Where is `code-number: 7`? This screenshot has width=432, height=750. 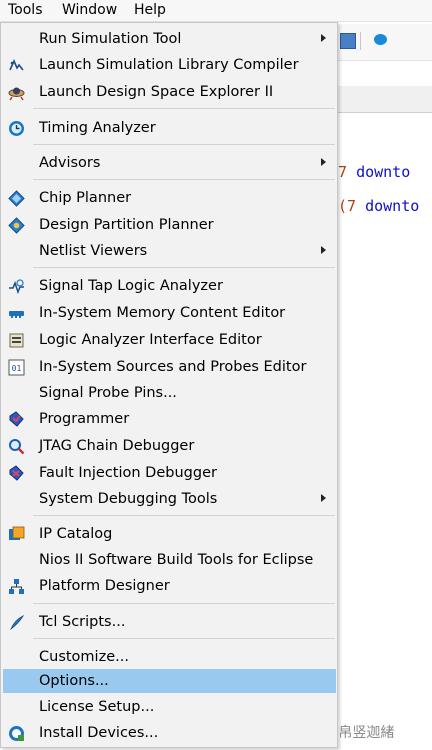
code-number: 7 is located at coordinates (347, 172).